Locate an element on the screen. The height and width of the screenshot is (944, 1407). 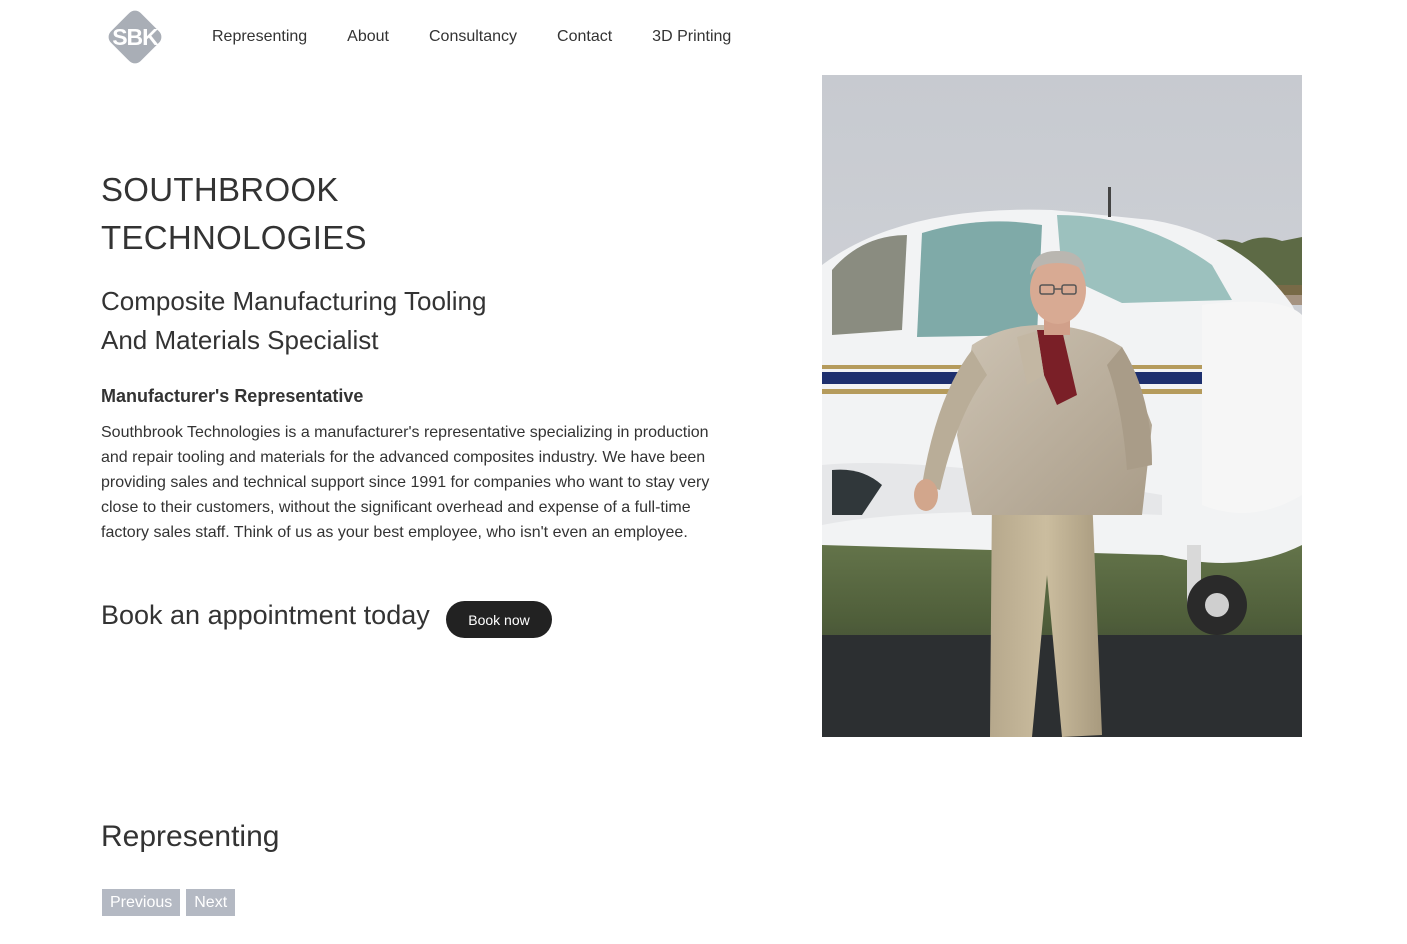
nav-contact: Contact is located at coordinates (584, 37).